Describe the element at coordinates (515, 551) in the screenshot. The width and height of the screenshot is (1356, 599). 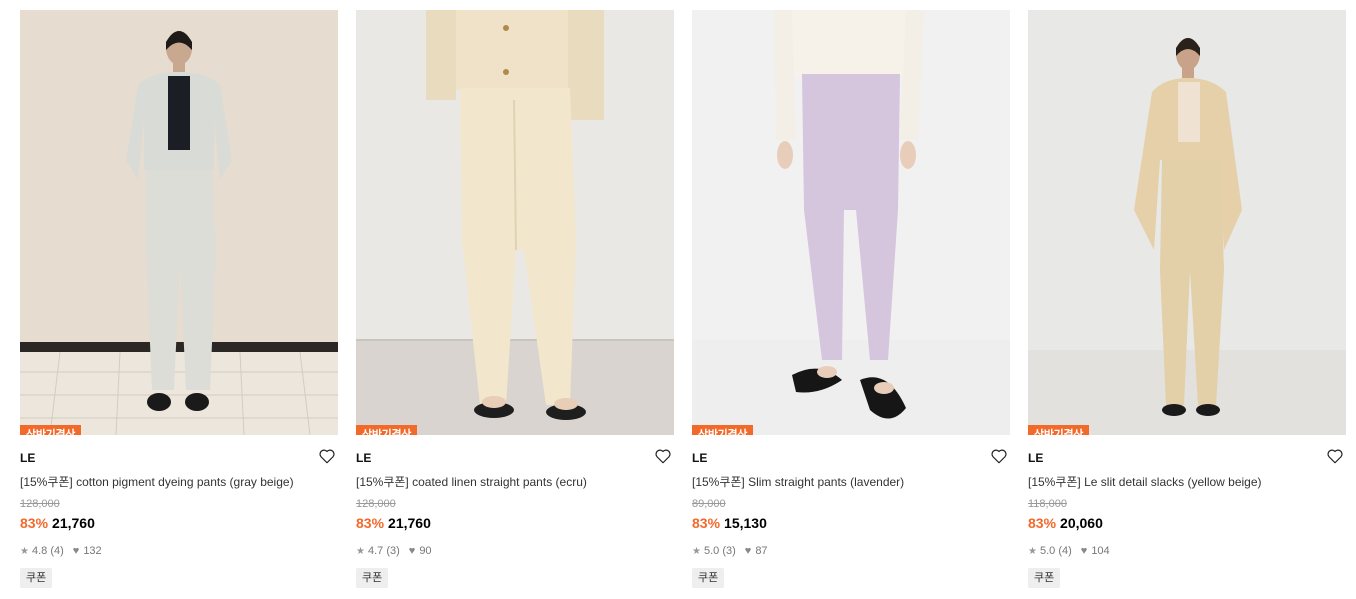
I see `rating-row: ★ 4.7 (3) ♥ 90` at that location.